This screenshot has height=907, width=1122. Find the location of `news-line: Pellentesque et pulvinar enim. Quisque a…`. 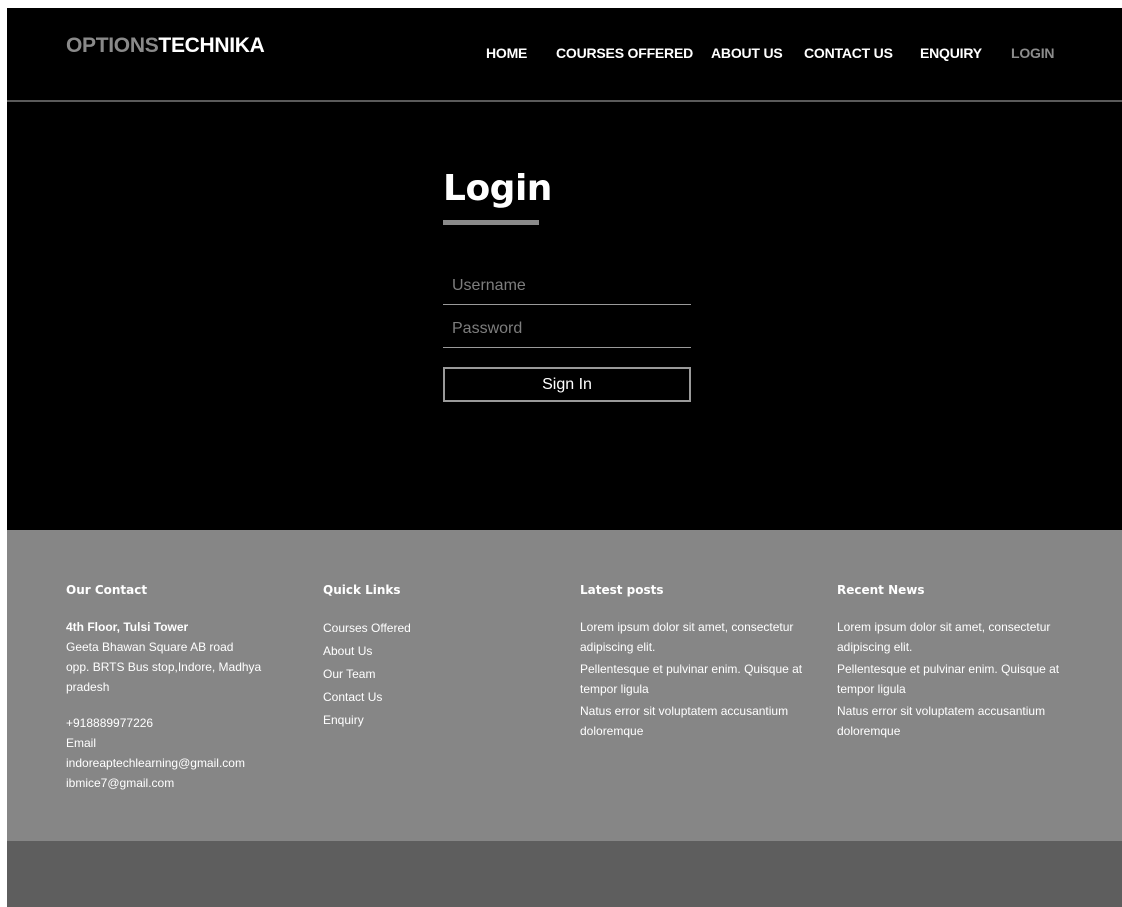

news-line: Pellentesque et pulvinar enim. Quisque a… is located at coordinates (948, 669).